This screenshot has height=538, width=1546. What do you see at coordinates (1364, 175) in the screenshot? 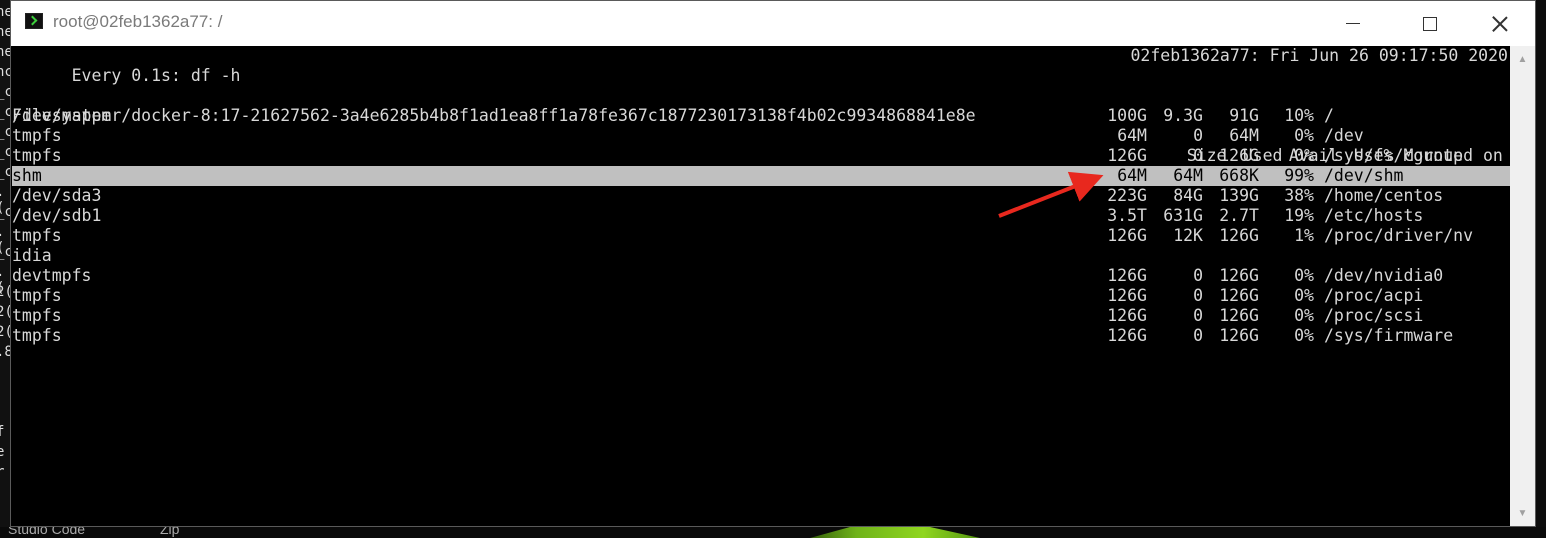
I see `cell-mount: /dev/shm` at bounding box center [1364, 175].